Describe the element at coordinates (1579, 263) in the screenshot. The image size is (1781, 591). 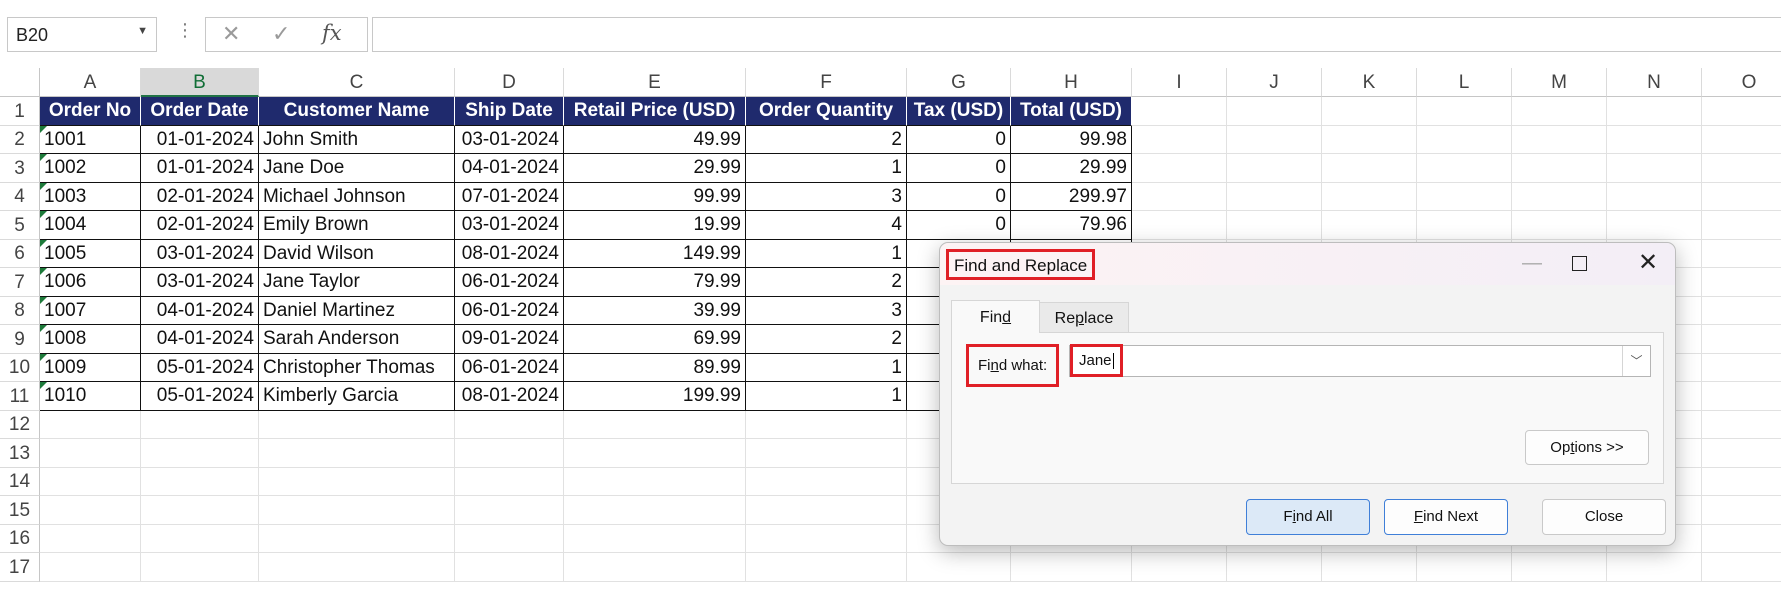
I see `maximize-button` at that location.